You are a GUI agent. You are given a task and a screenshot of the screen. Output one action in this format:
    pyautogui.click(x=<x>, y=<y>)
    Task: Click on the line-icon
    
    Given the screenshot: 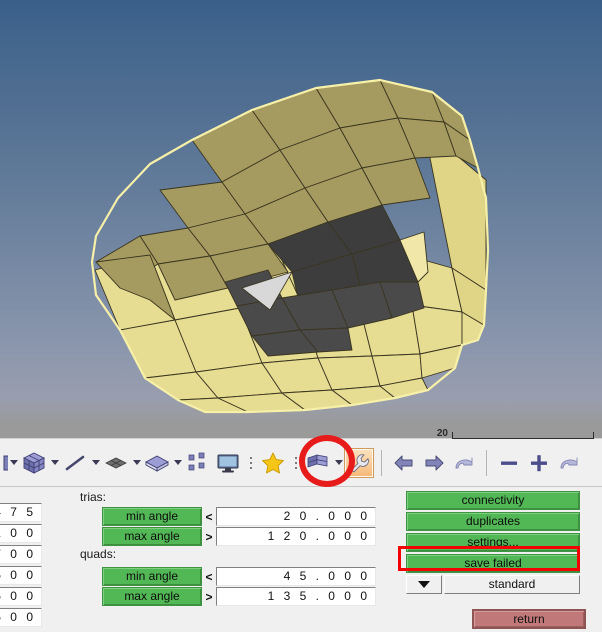 What is the action you would take?
    pyautogui.click(x=75, y=463)
    